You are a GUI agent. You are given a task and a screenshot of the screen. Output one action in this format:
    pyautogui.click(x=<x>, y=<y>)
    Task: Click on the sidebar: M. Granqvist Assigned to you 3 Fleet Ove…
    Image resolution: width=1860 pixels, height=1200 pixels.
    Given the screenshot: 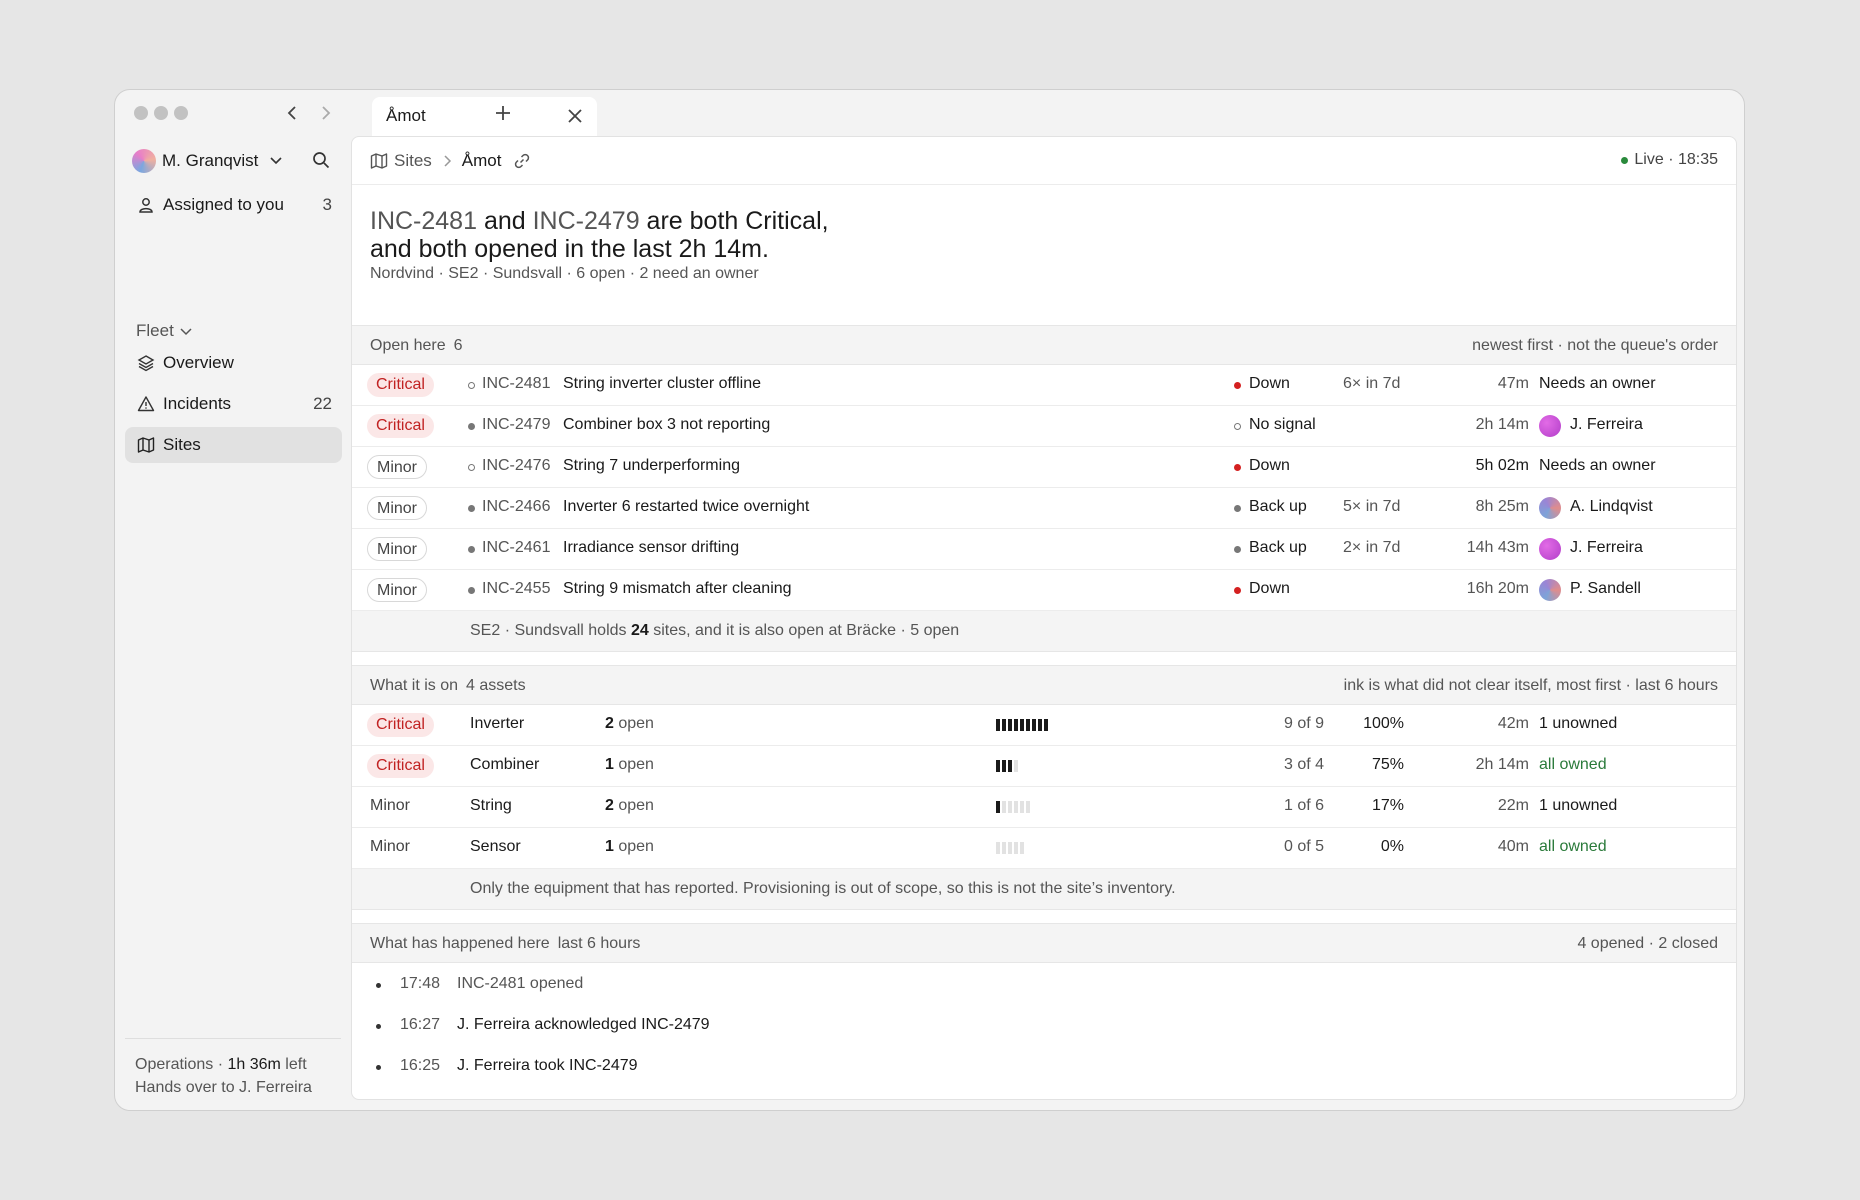 What is the action you would take?
    pyautogui.click(x=232, y=623)
    